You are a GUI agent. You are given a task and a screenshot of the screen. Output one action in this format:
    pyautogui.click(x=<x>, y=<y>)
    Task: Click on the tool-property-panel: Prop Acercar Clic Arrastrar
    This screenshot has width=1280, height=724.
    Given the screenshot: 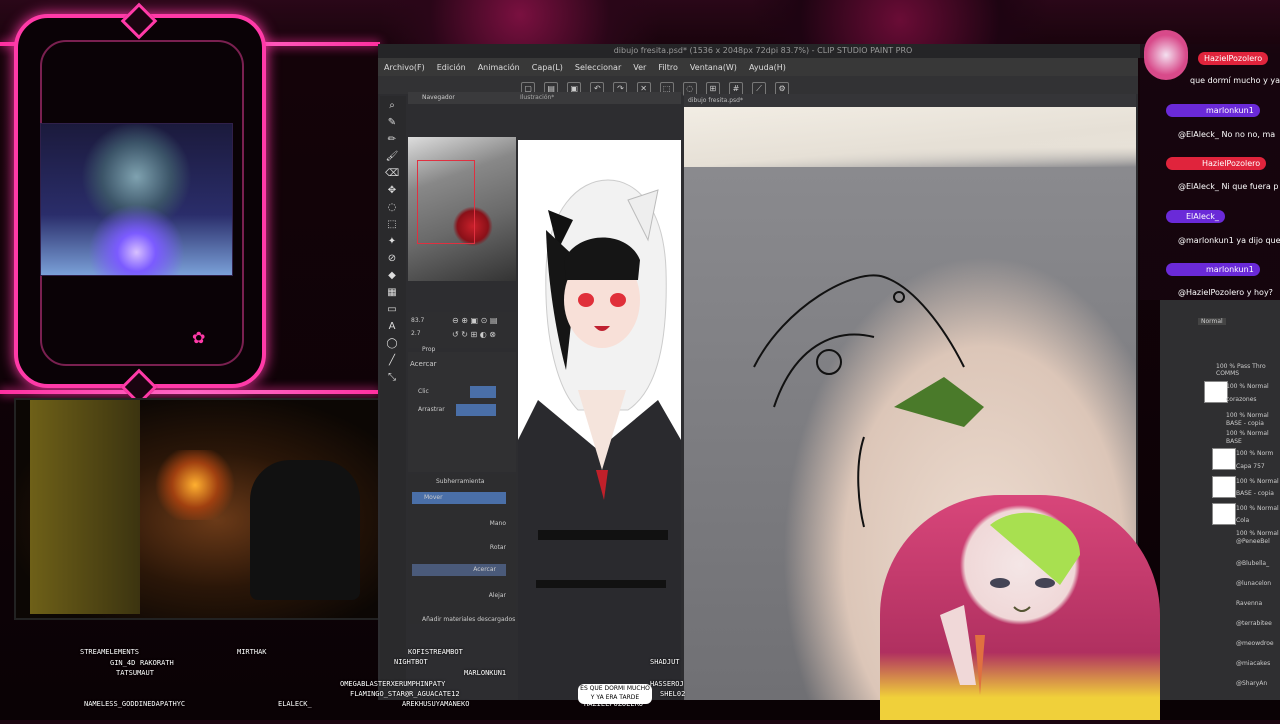 What is the action you would take?
    pyautogui.click(x=462, y=409)
    